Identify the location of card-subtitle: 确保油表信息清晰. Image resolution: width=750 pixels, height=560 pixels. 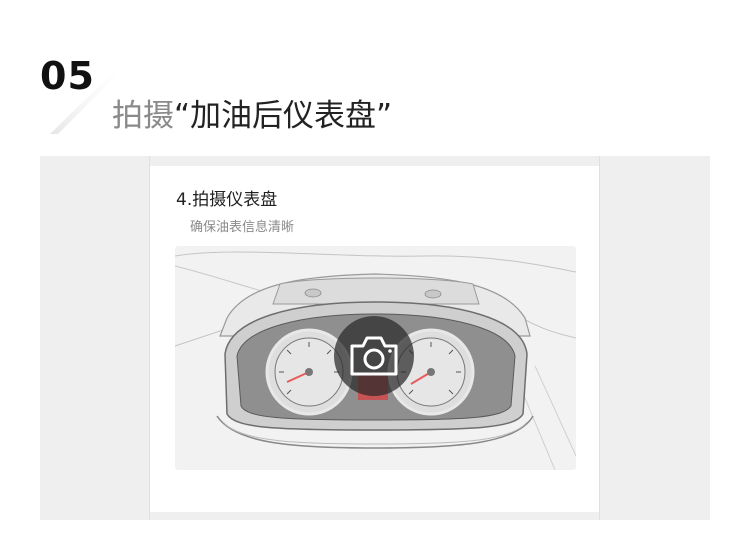
(242, 227).